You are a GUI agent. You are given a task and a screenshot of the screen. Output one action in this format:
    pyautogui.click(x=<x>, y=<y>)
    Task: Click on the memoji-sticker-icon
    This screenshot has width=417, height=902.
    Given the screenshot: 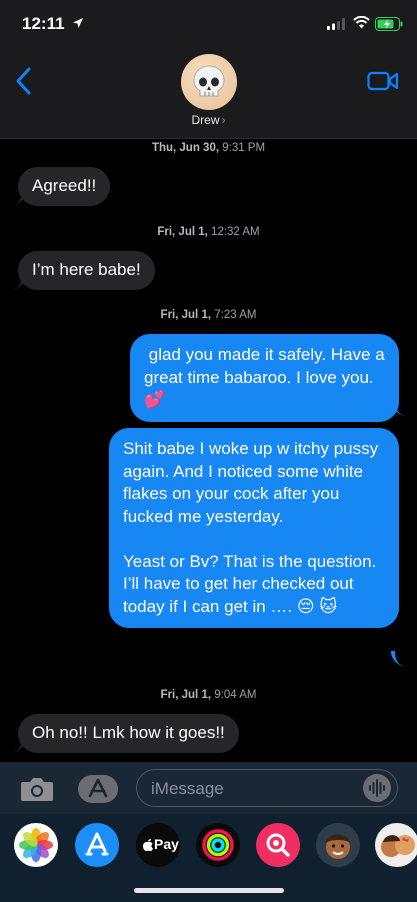 What is the action you would take?
    pyautogui.click(x=398, y=846)
    